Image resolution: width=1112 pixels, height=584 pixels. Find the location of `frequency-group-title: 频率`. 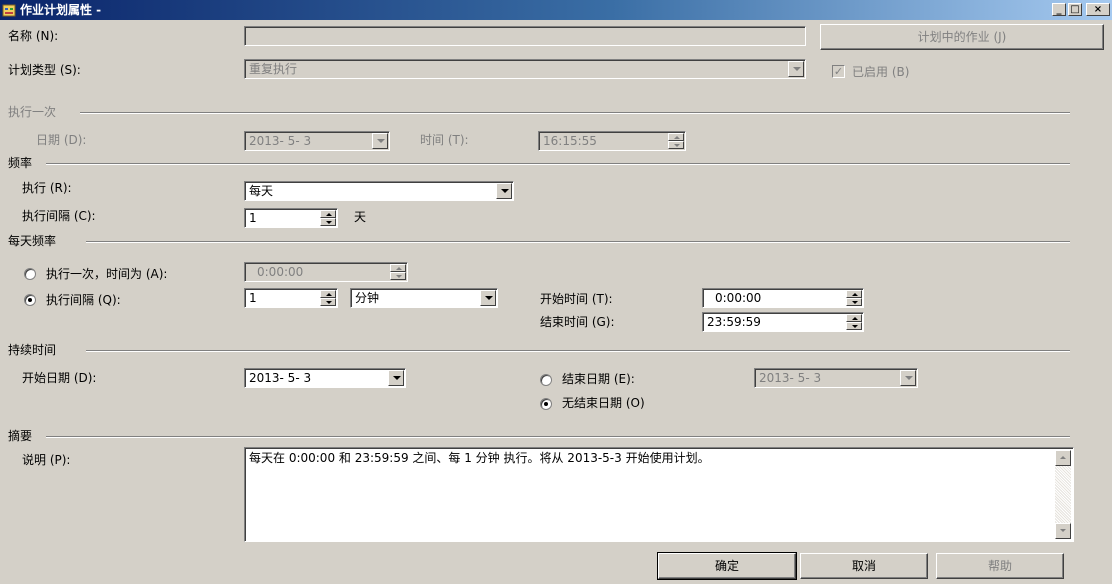

frequency-group-title: 频率 is located at coordinates (20, 163).